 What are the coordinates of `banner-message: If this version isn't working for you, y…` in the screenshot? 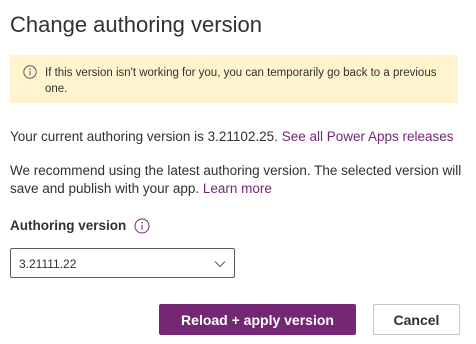 It's located at (241, 81).